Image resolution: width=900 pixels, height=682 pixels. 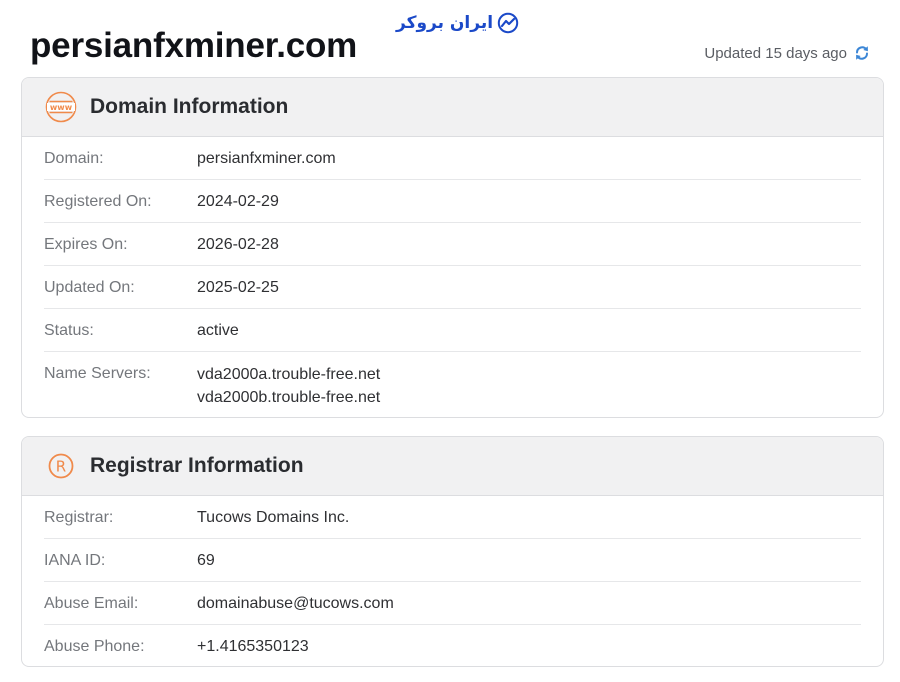 I want to click on registrar-value: Tucows Domains Inc., so click(x=273, y=517).